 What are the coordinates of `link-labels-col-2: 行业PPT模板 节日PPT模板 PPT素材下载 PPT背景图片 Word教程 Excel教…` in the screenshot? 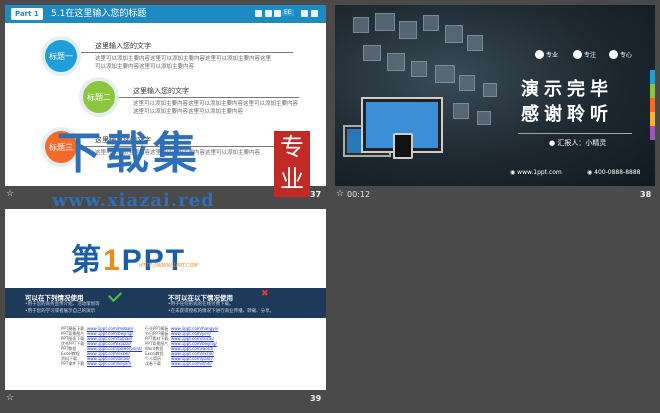 It's located at (156, 346).